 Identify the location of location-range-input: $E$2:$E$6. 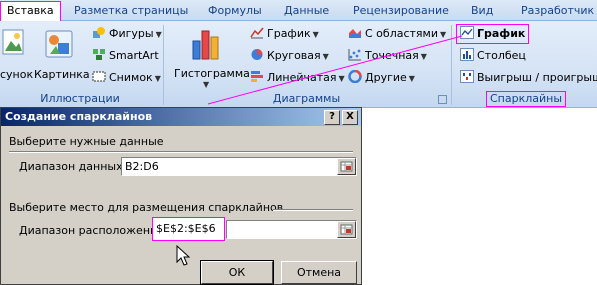
(188, 229).